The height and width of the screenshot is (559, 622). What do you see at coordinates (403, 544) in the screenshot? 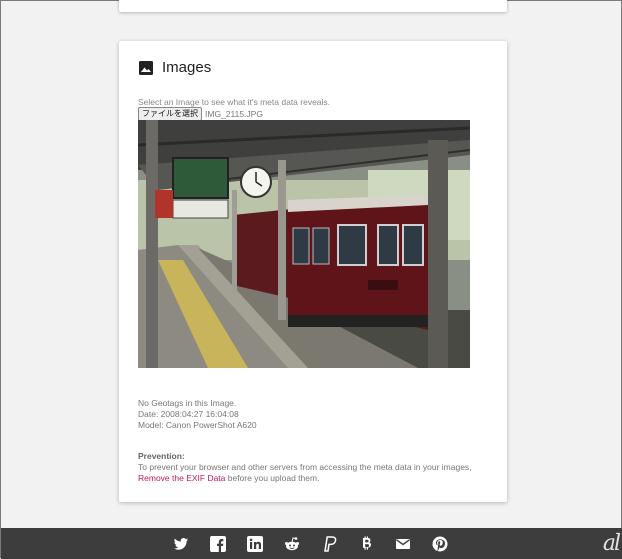
I see `email-icon` at bounding box center [403, 544].